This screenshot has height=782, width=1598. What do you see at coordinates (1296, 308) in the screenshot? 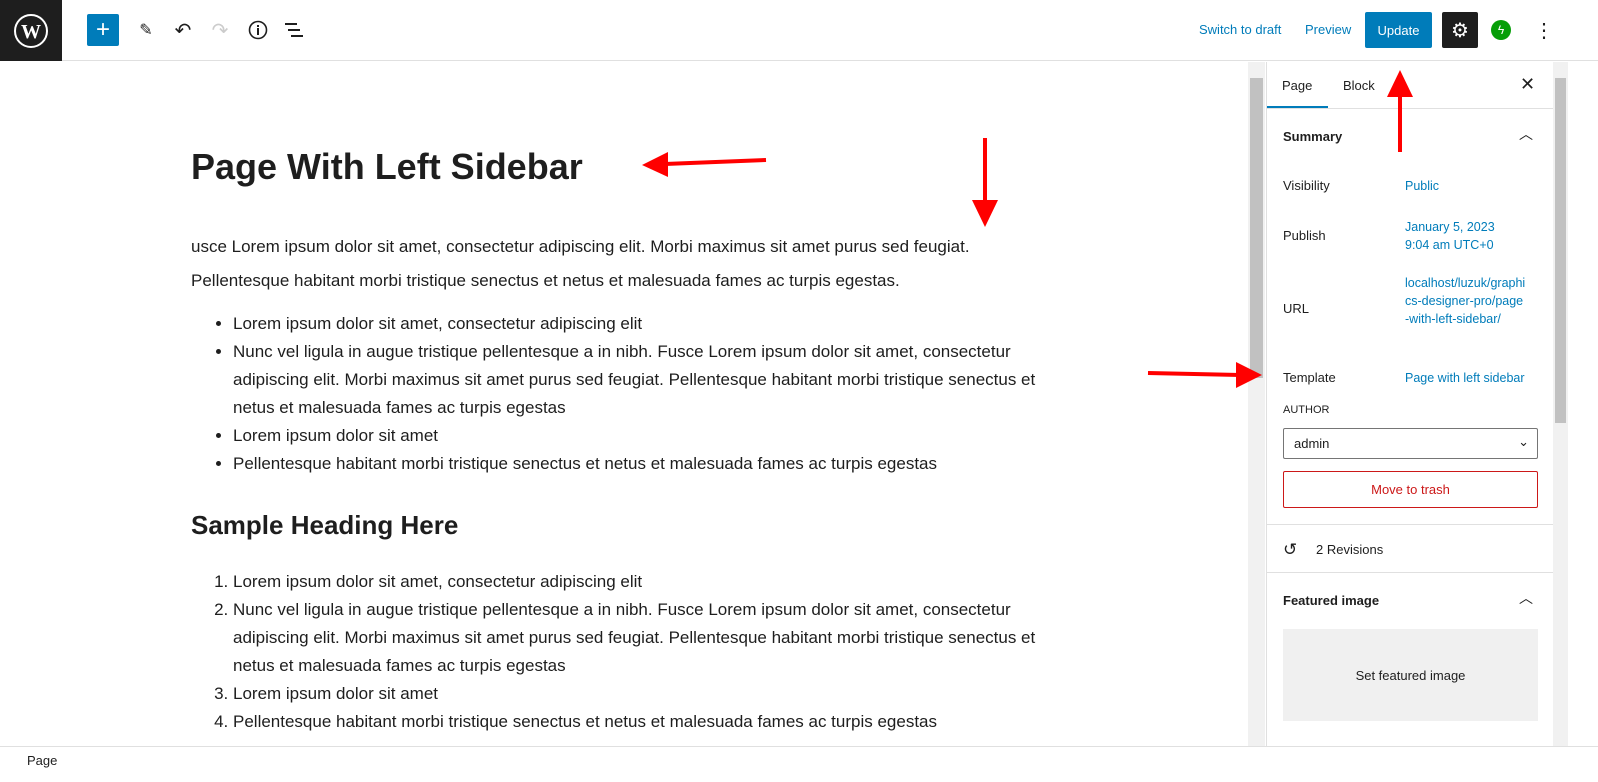
I see `url-label: URL` at bounding box center [1296, 308].